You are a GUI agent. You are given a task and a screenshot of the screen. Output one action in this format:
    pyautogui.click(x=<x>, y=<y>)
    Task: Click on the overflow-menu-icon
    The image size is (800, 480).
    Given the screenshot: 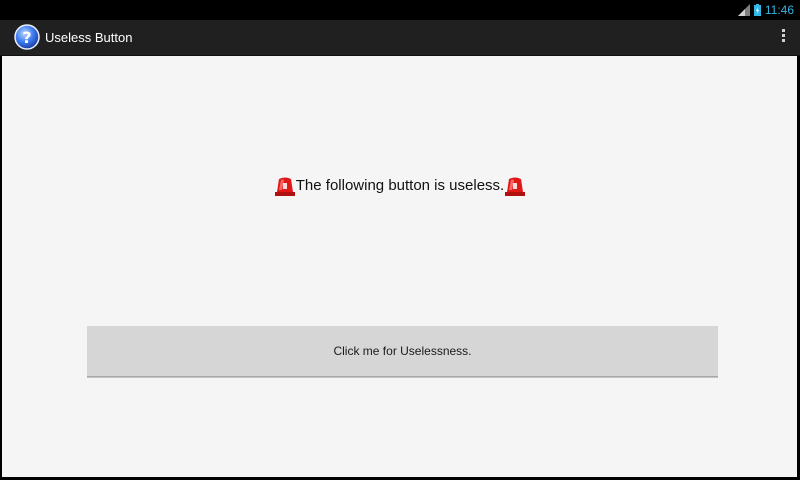 What is the action you would take?
    pyautogui.click(x=783, y=38)
    